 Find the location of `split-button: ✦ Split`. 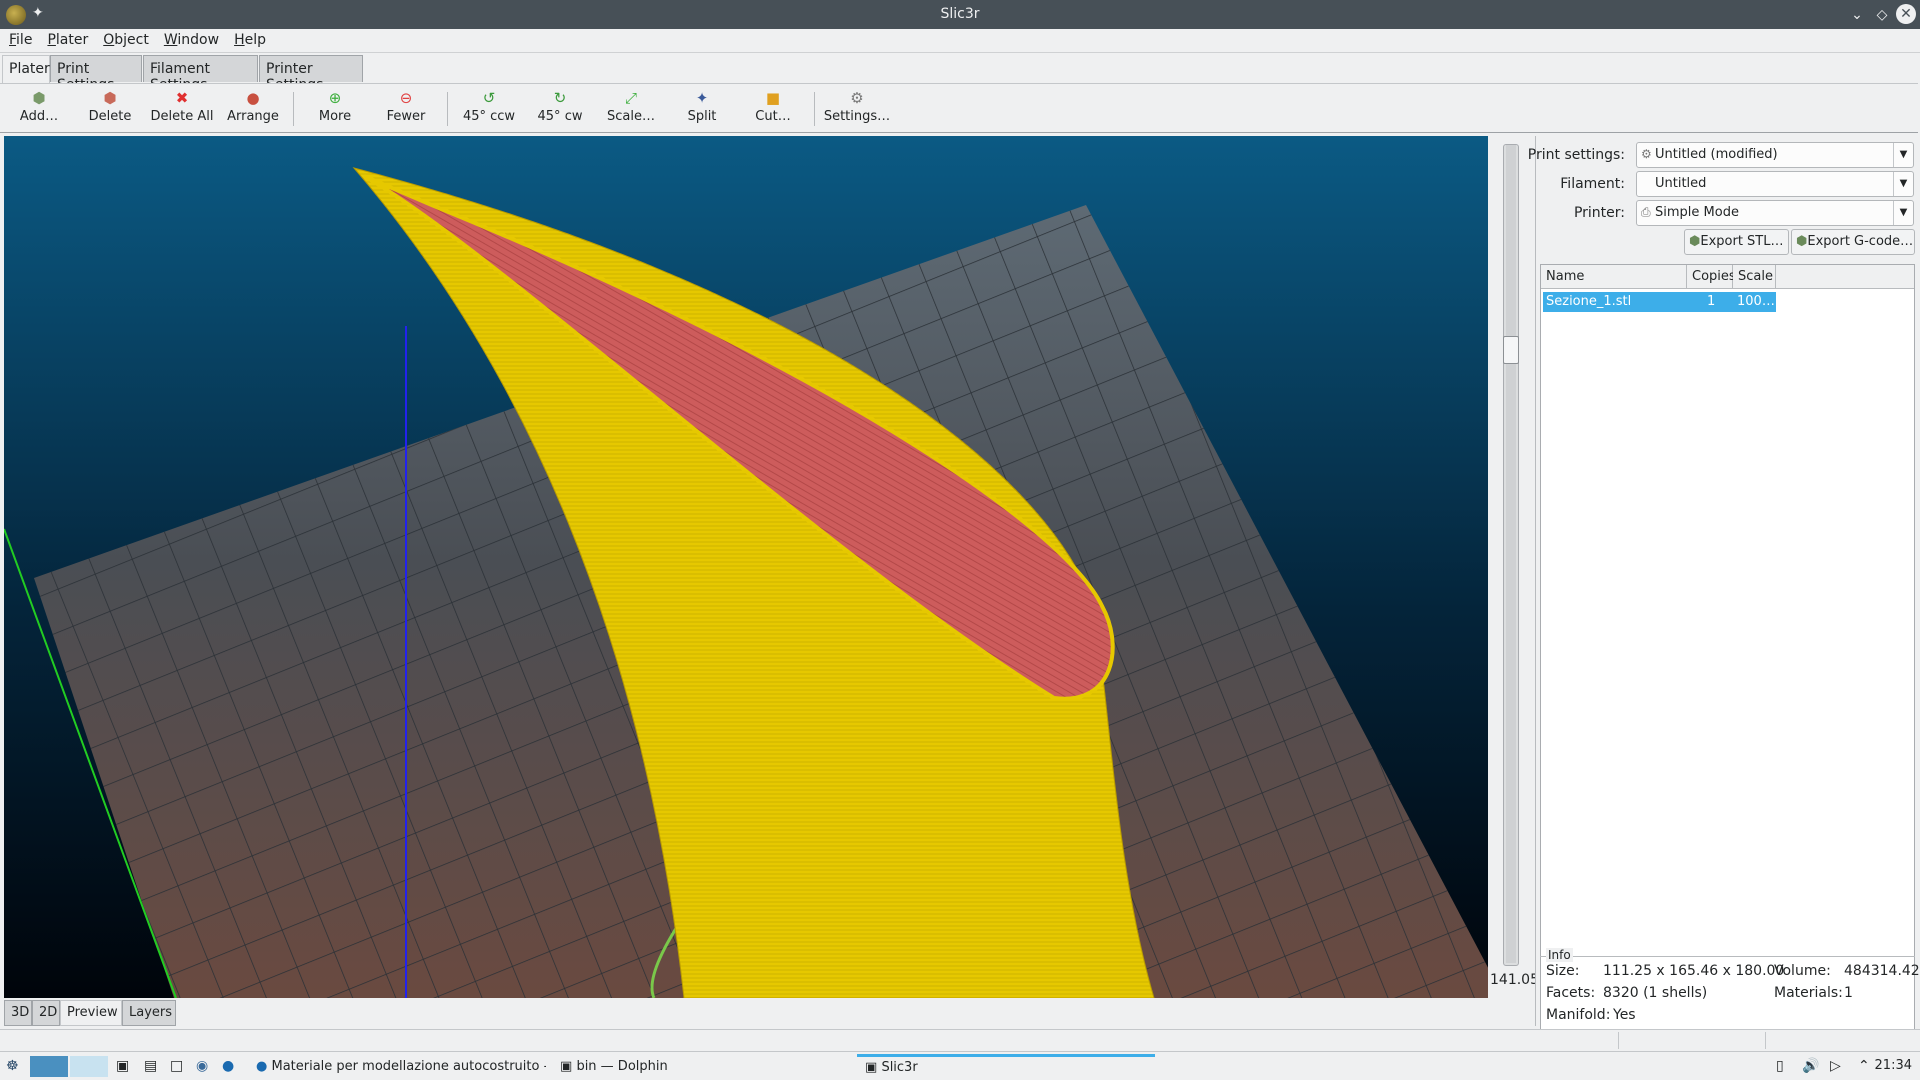

split-button: ✦ Split is located at coordinates (702, 110).